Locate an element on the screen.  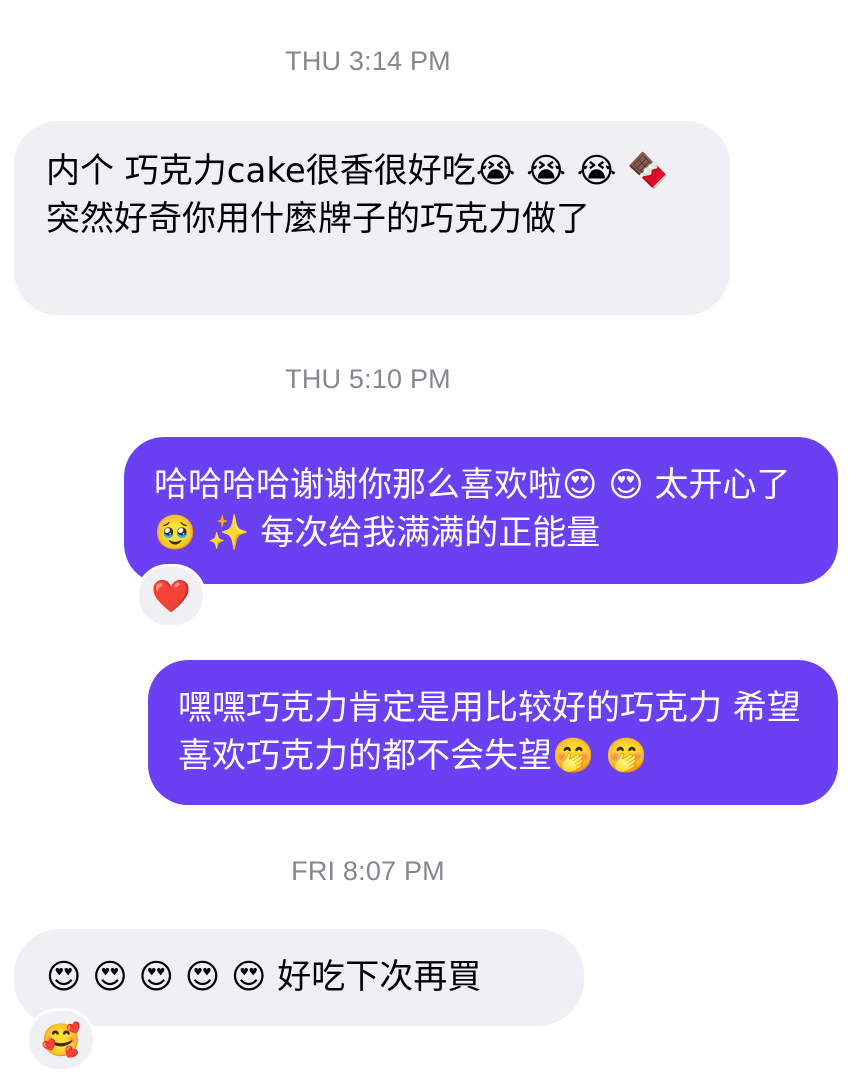
message-text: 😍 😍 😍 😍 😍 好吃下次再買 is located at coordinates (264, 977).